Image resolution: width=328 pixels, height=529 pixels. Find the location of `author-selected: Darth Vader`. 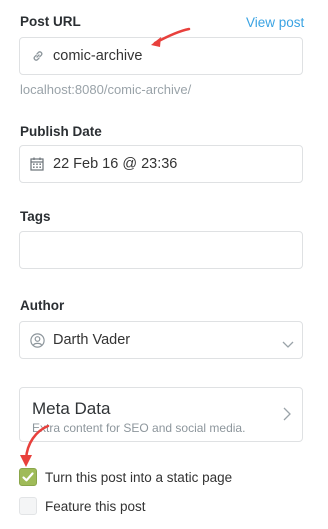

author-selected: Darth Vader is located at coordinates (92, 340).